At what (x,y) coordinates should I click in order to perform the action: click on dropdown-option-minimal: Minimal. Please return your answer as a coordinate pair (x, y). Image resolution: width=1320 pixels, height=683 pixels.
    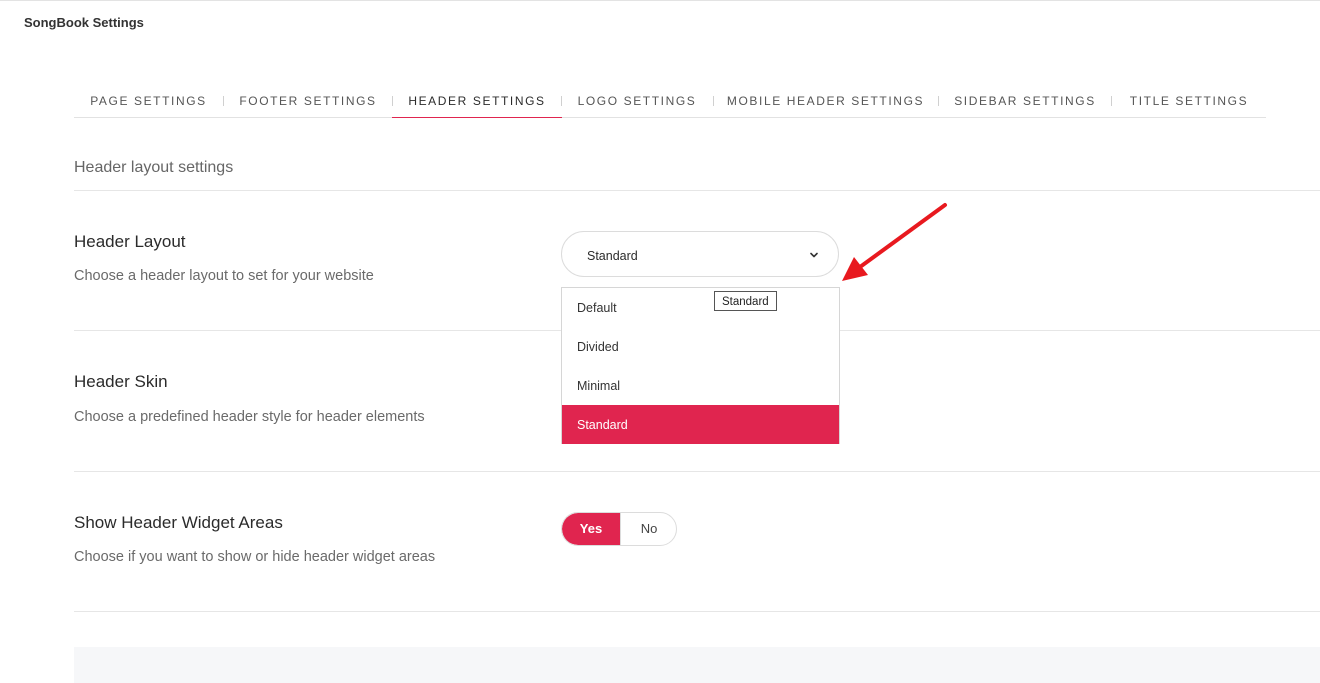
    Looking at the image, I should click on (700, 385).